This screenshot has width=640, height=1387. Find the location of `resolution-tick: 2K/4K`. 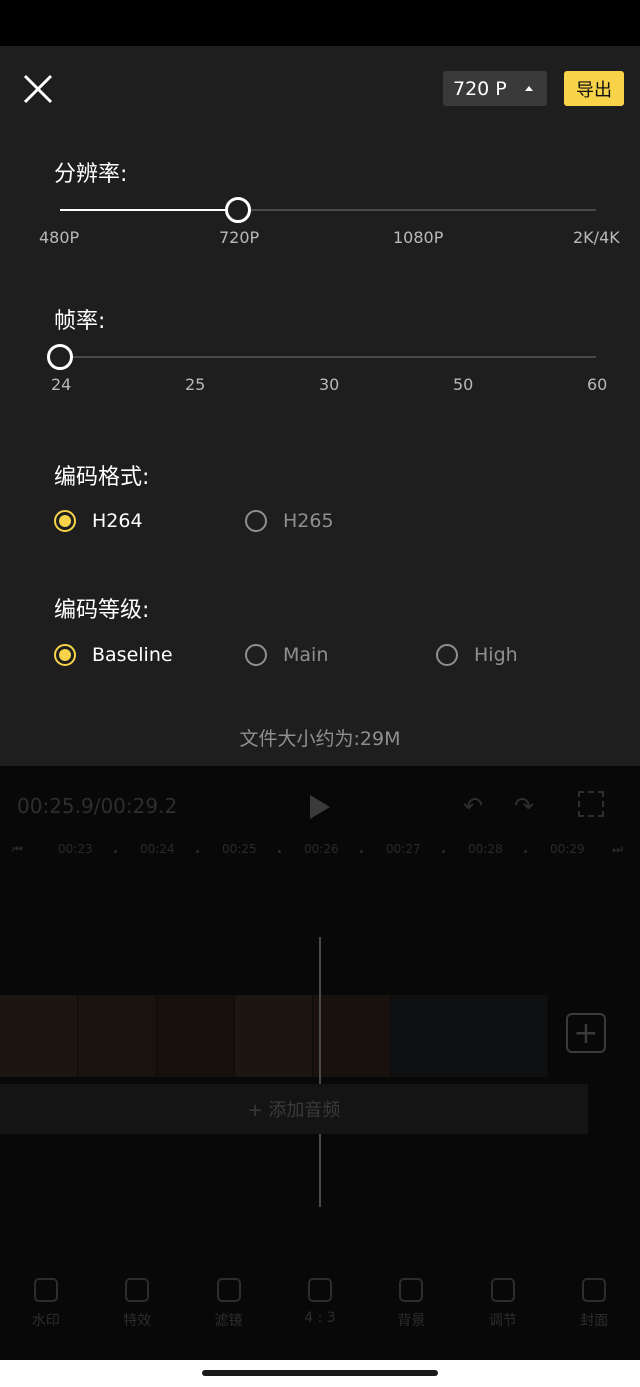

resolution-tick: 2K/4K is located at coordinates (596, 237).